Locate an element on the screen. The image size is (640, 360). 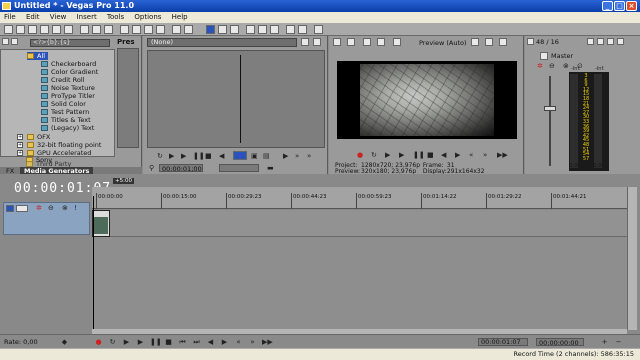
tree-item-noise-texture: Noise Texture is located at coordinates (68, 88).